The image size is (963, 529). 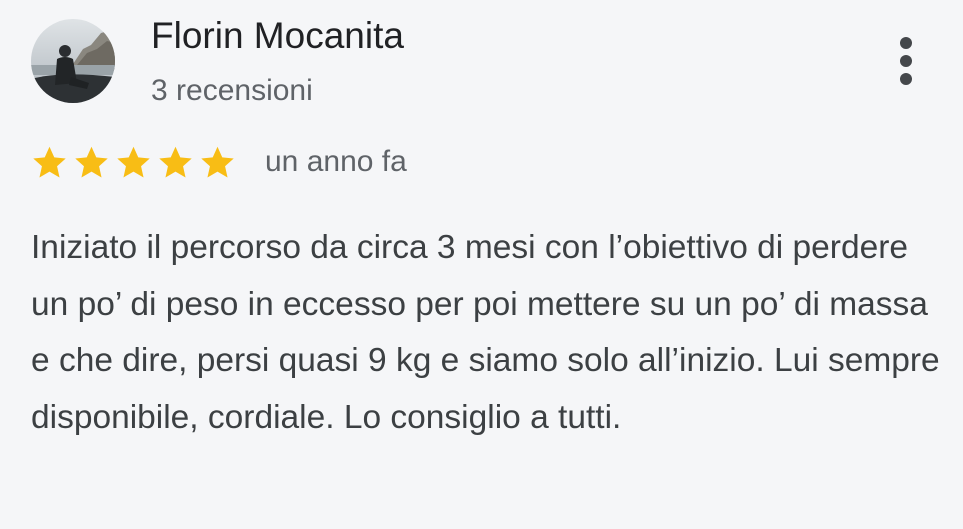 I want to click on rating-row: un anno fa, so click(x=219, y=162).